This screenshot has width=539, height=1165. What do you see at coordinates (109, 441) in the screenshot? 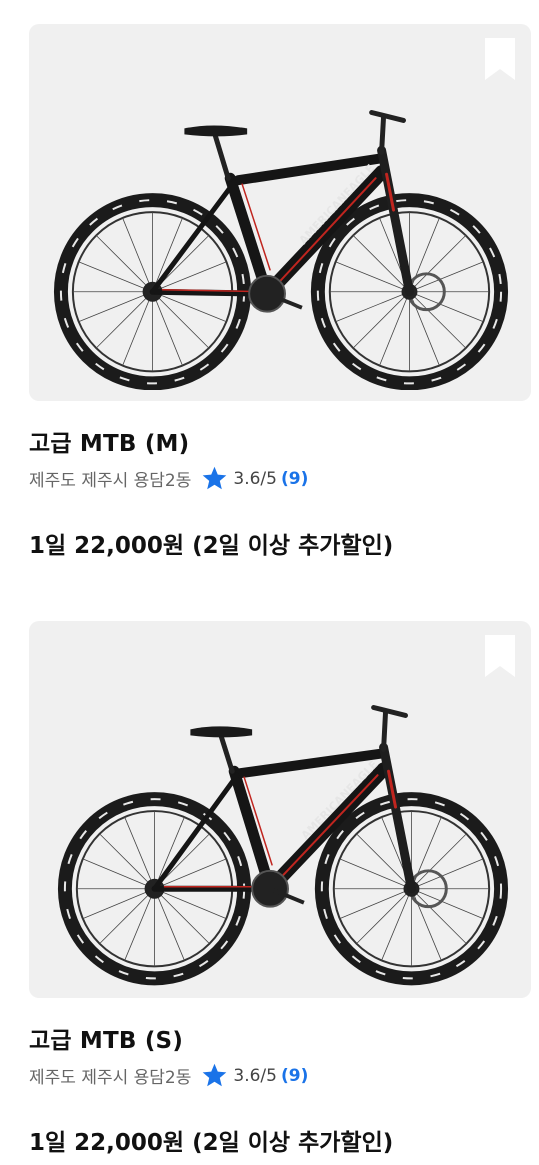
I see `listing-title: 고급 MTB (M)` at bounding box center [109, 441].